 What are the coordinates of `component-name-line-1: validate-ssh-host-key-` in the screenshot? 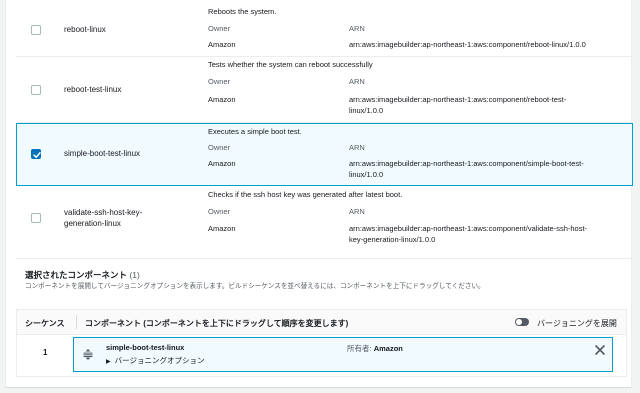 It's located at (103, 212).